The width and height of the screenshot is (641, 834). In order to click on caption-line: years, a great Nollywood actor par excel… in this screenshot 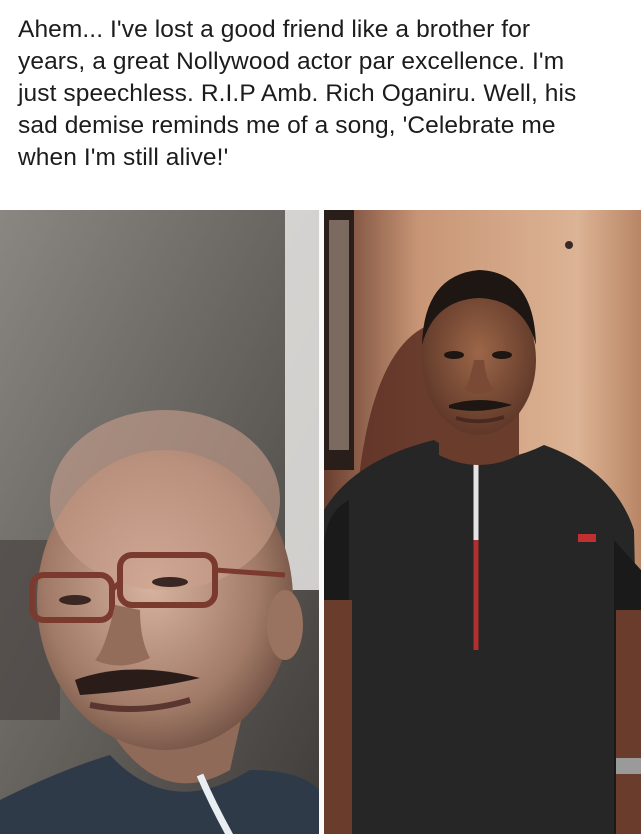, I will do `click(291, 61)`.